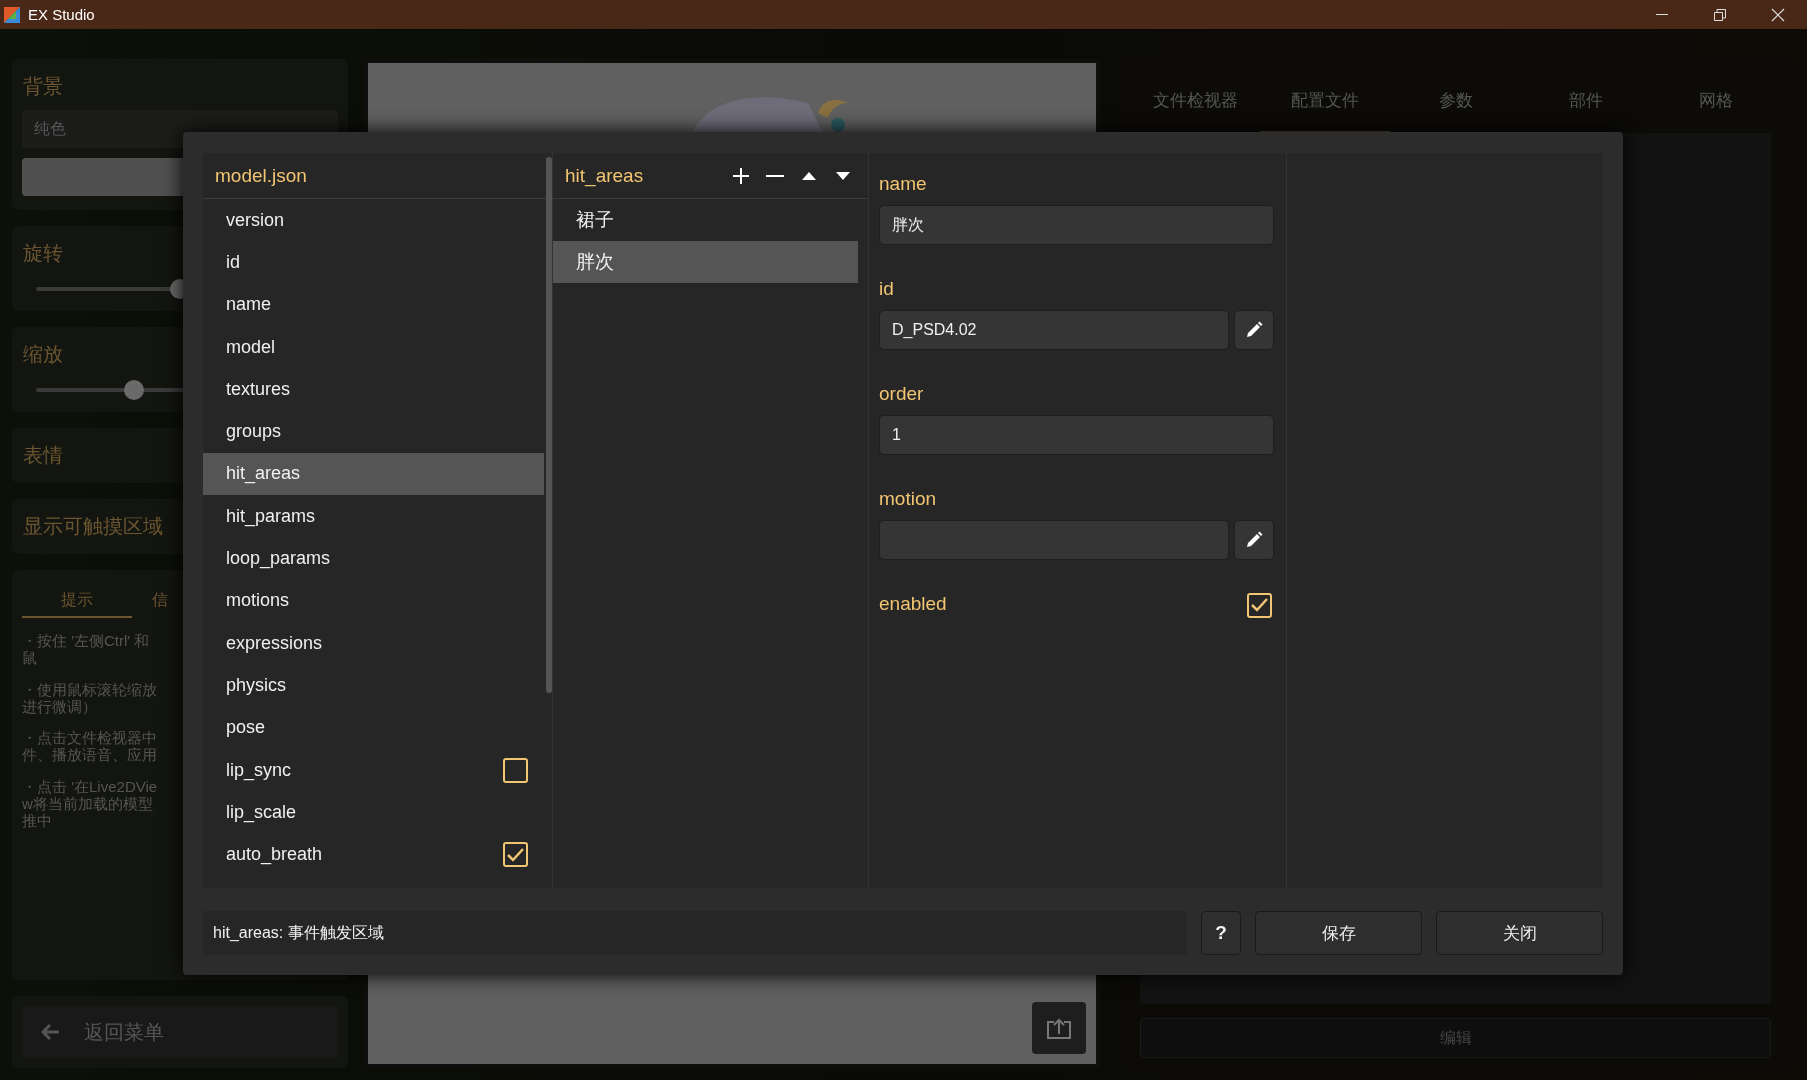 Image resolution: width=1807 pixels, height=1080 pixels. Describe the element at coordinates (887, 289) in the screenshot. I see `field-label: id` at that location.